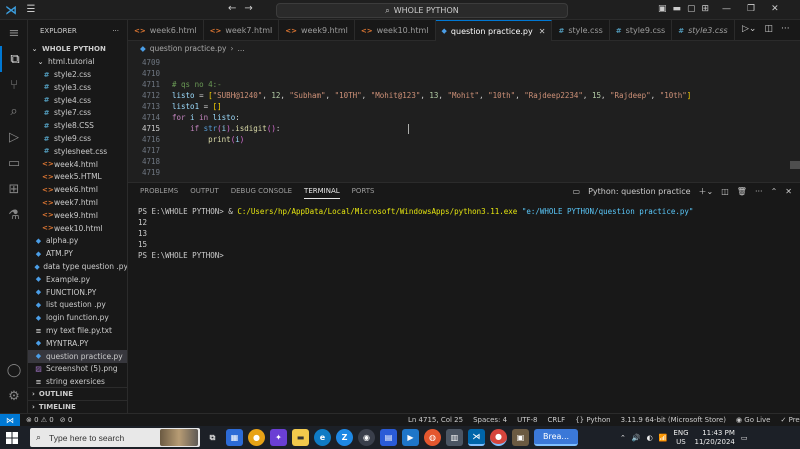 This screenshot has width=800, height=449. What do you see at coordinates (795, 165) in the screenshot?
I see `scrollbar-thumb` at bounding box center [795, 165].